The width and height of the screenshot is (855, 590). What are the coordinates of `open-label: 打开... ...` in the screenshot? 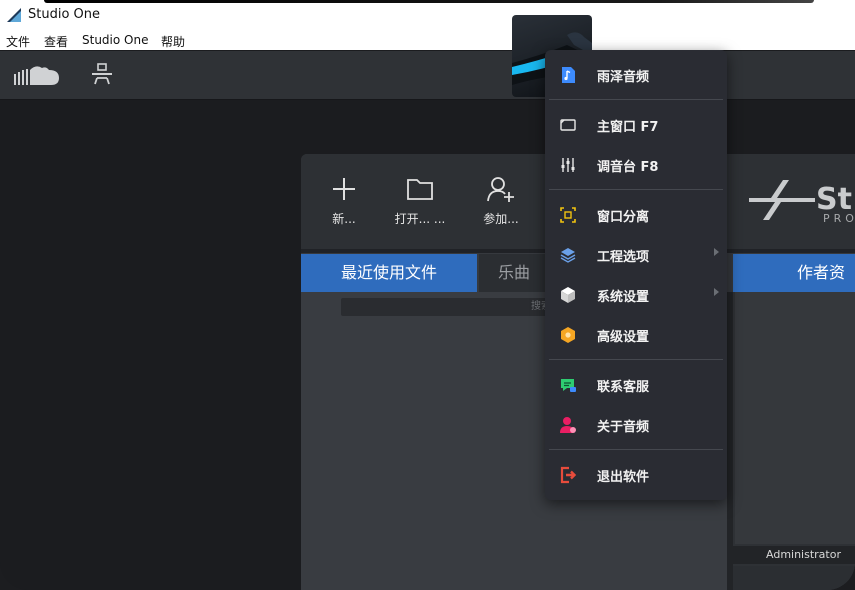 It's located at (420, 219).